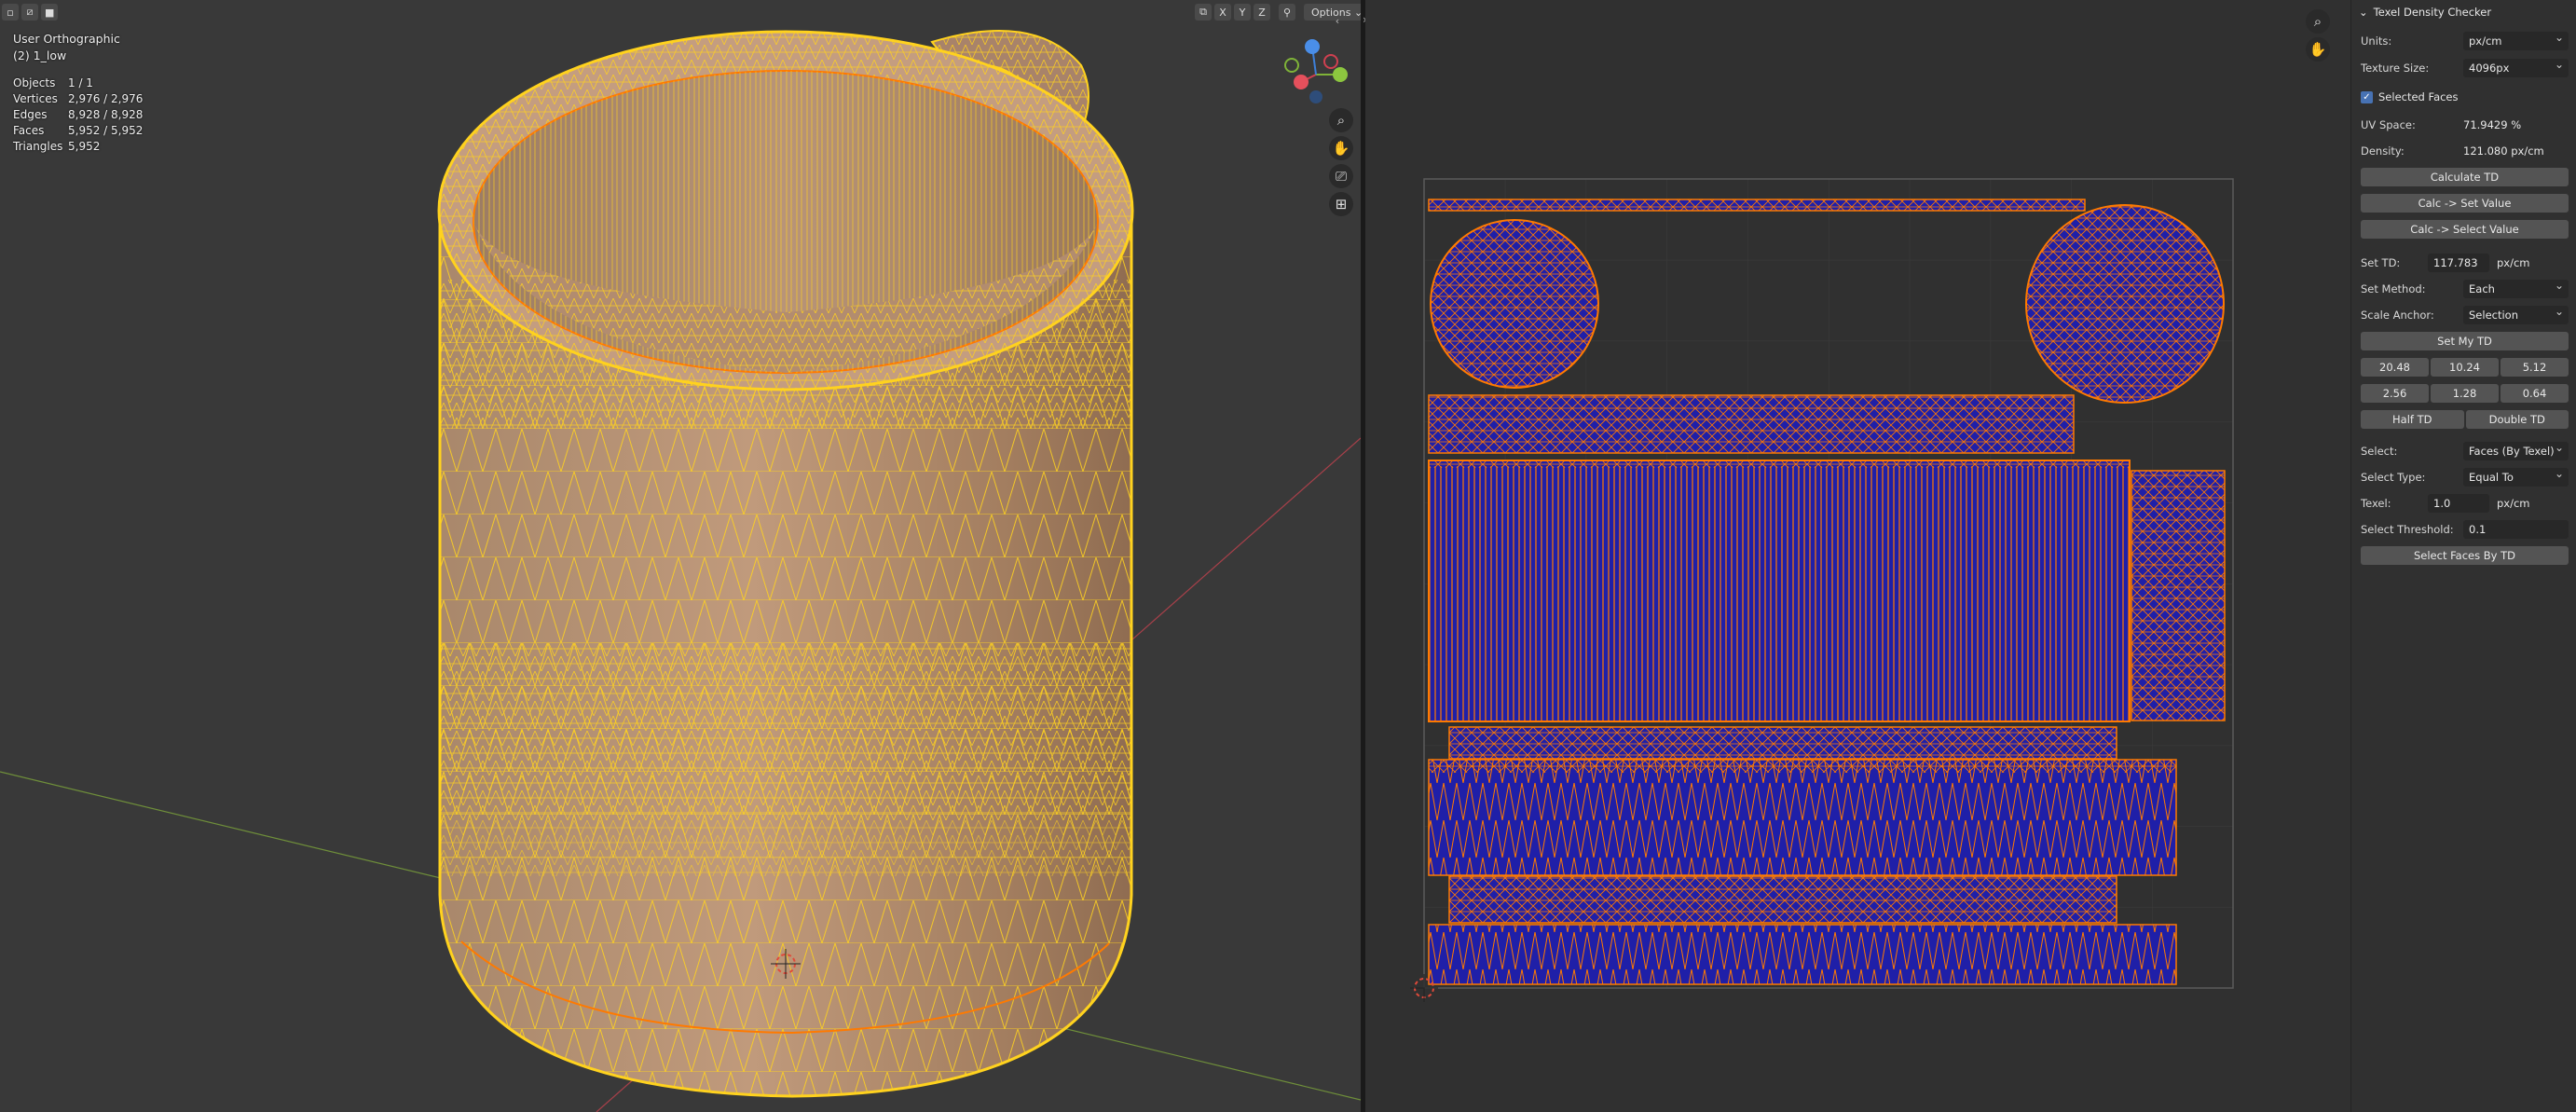 Image resolution: width=2576 pixels, height=1112 pixels. Describe the element at coordinates (2397, 316) in the screenshot. I see `scale-anchor-label: Scale Anchor:` at that location.